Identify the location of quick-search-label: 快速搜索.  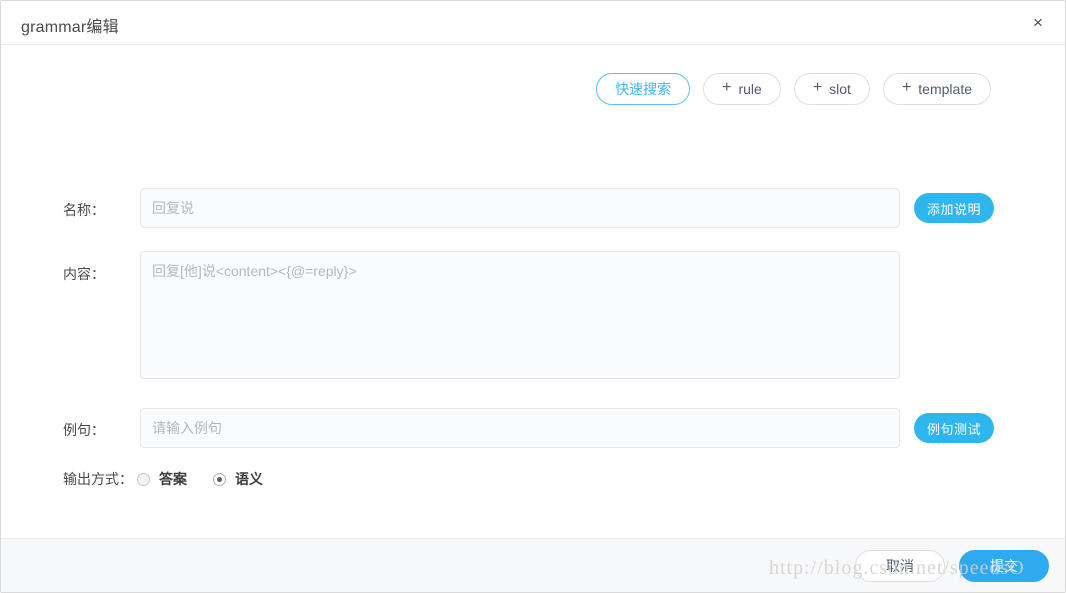
(643, 89).